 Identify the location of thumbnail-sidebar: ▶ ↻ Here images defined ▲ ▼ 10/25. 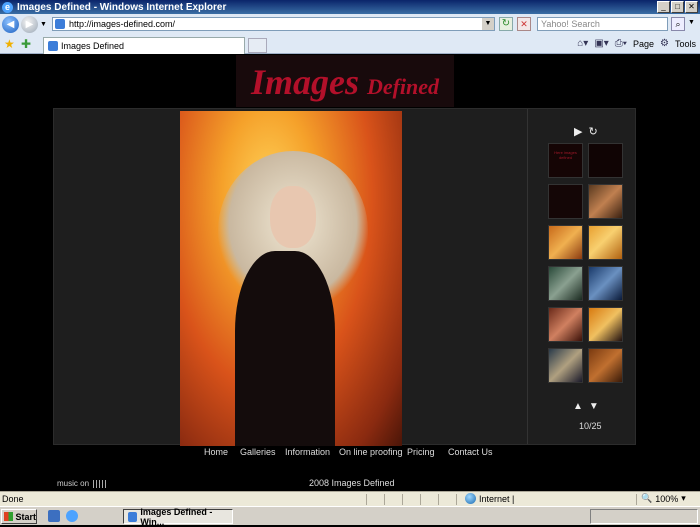
(581, 276).